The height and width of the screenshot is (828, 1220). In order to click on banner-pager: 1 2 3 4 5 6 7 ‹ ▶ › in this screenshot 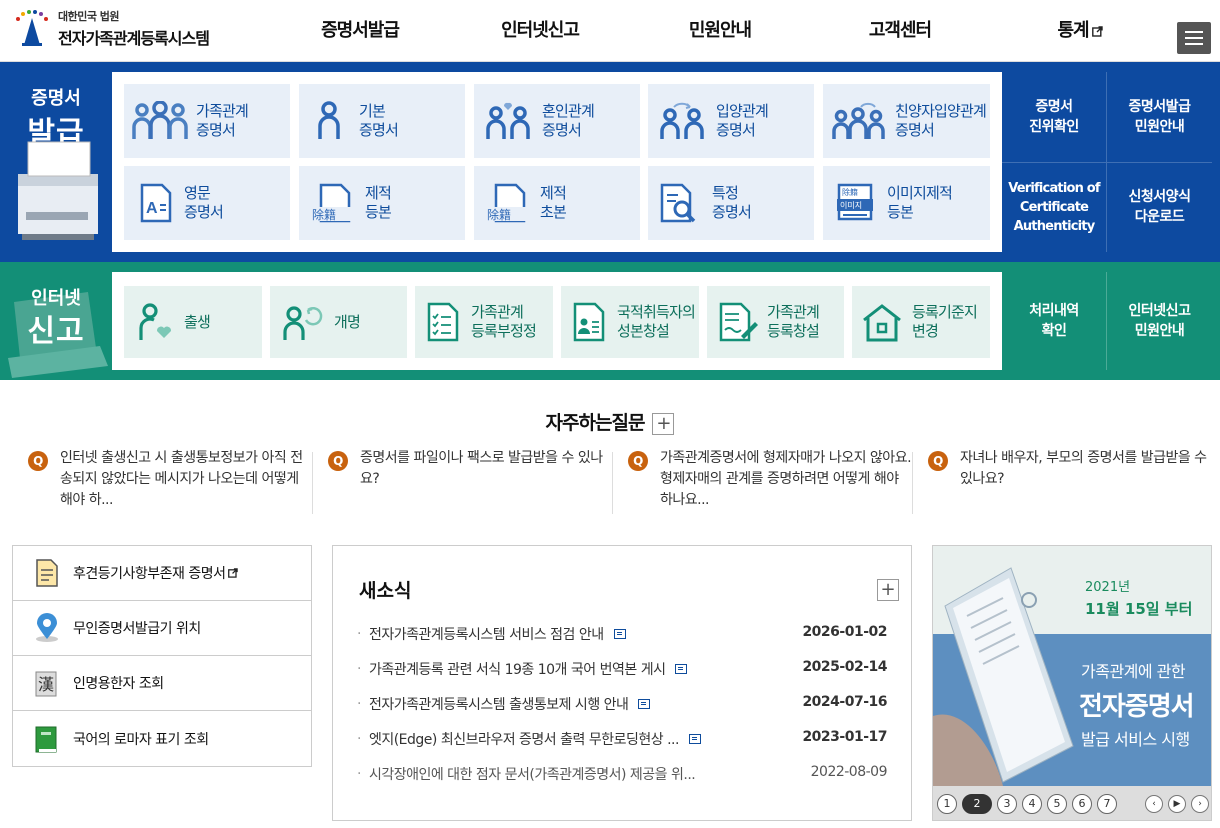, I will do `click(1072, 803)`.